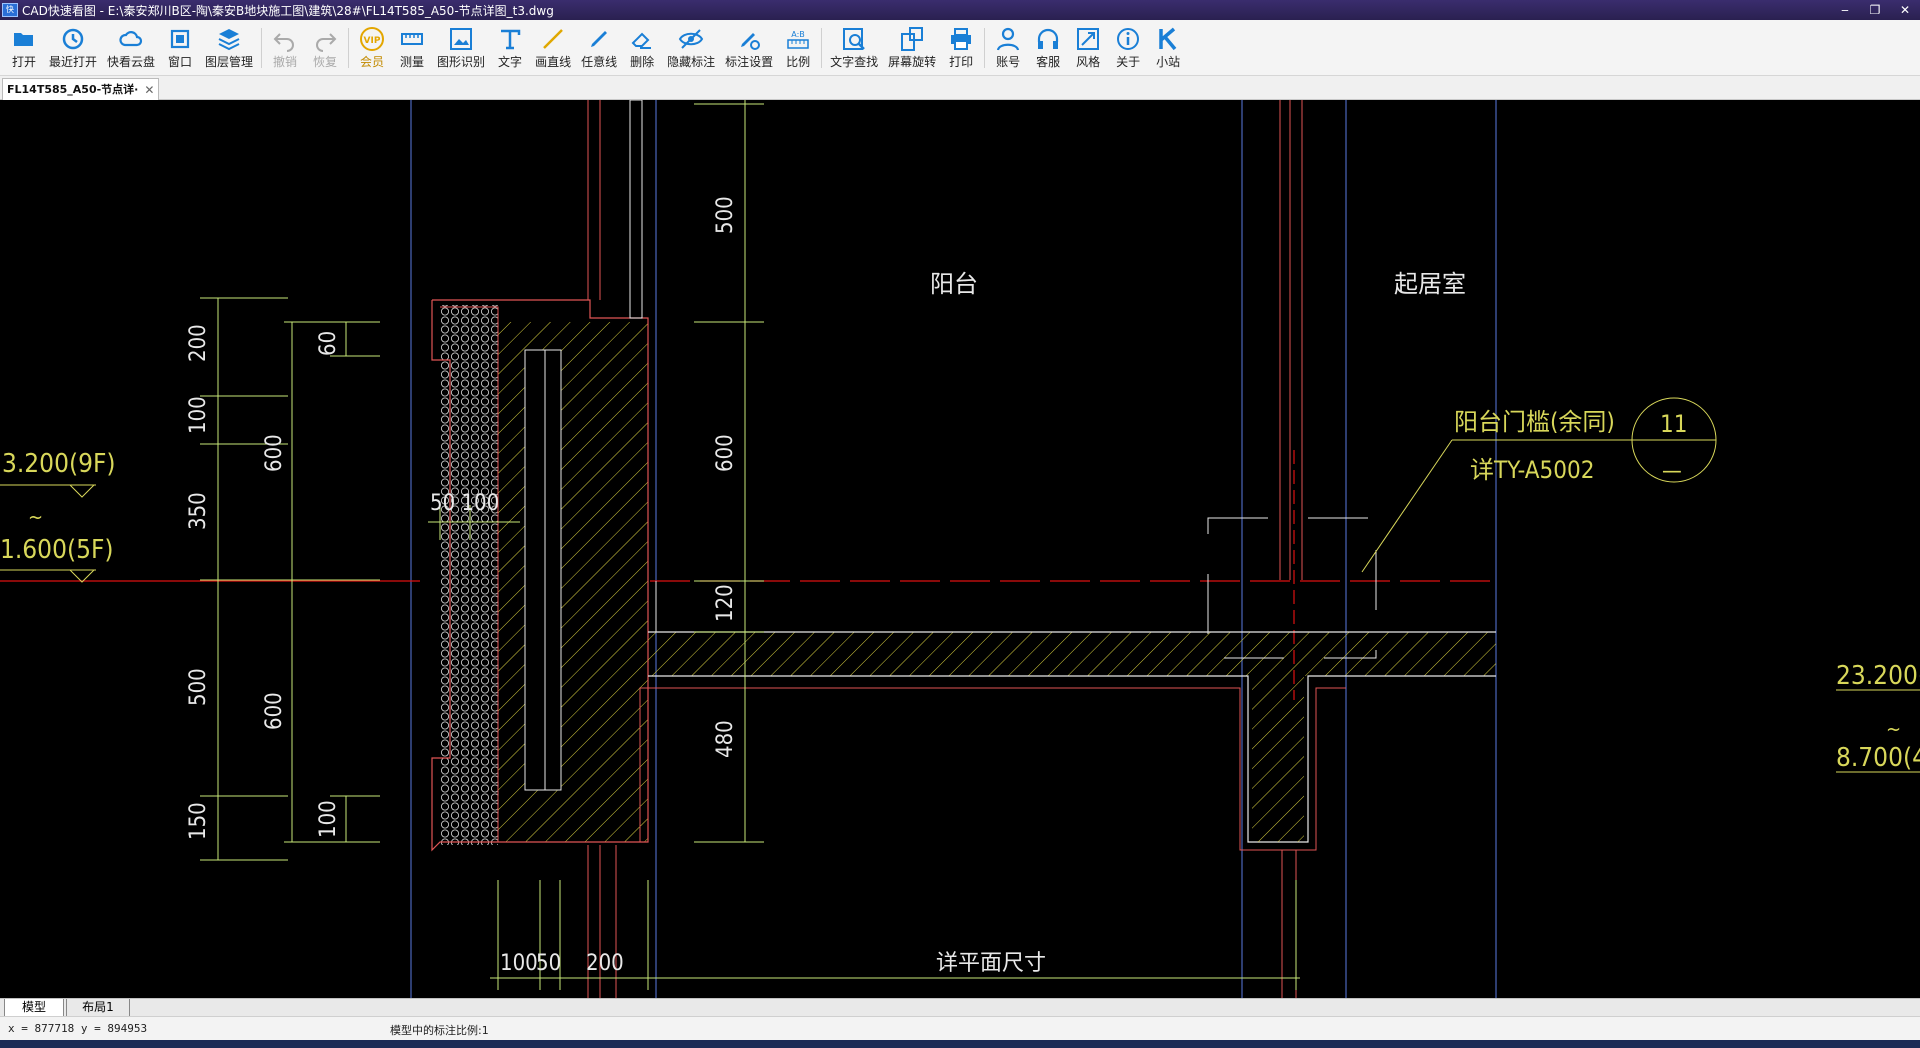  Describe the element at coordinates (412, 62) in the screenshot. I see `toolbar-label: 测量` at that location.